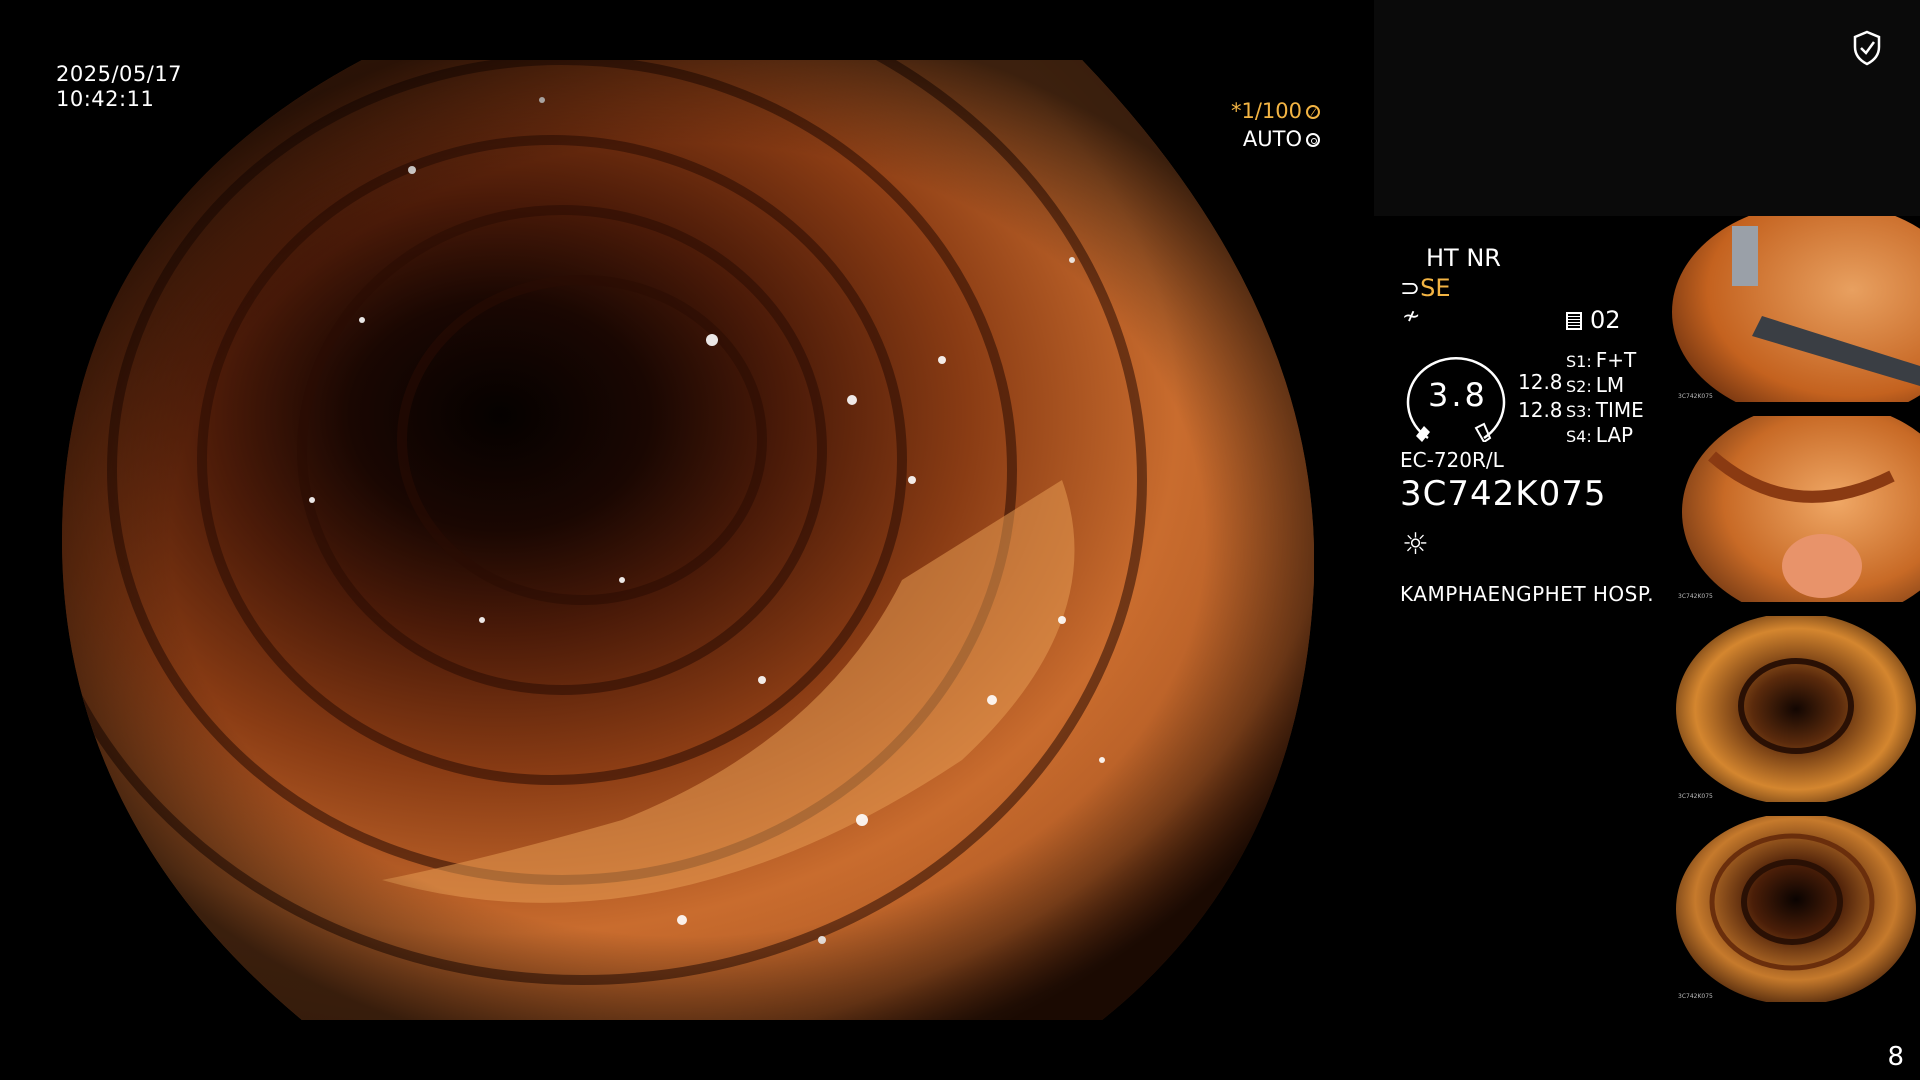 This screenshot has width=1920, height=1080. Describe the element at coordinates (1463, 258) in the screenshot. I see `ht-nr-label: HT NR` at that location.